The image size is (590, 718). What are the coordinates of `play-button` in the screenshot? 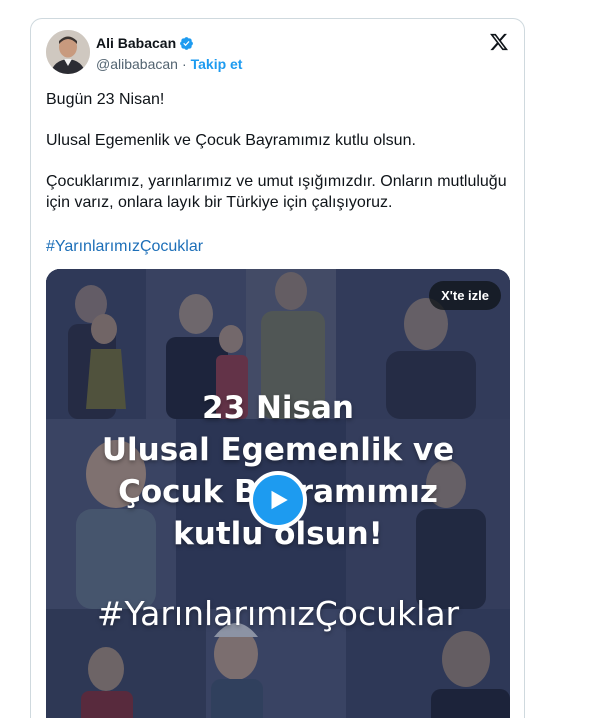 It's located at (278, 500).